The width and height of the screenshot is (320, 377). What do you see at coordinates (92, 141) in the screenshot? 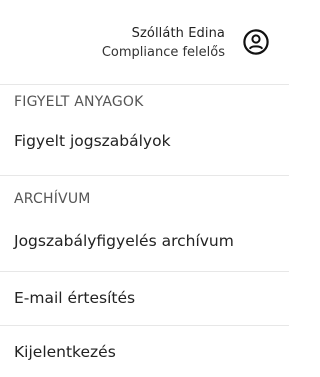
I see `menu-item-watched-laws: Figyelt jogszabályok` at bounding box center [92, 141].